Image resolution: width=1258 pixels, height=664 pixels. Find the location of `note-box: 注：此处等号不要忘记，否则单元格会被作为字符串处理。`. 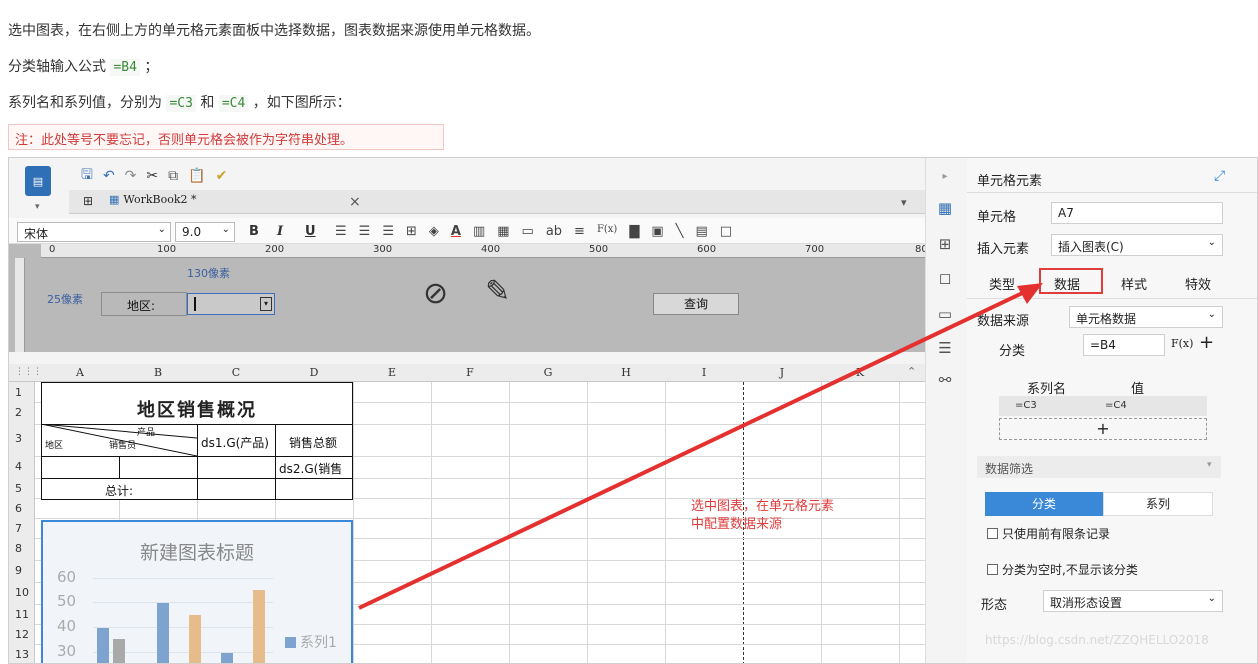

note-box: 注：此处等号不要忘记，否则单元格会被作为字符串处理。 is located at coordinates (226, 137).